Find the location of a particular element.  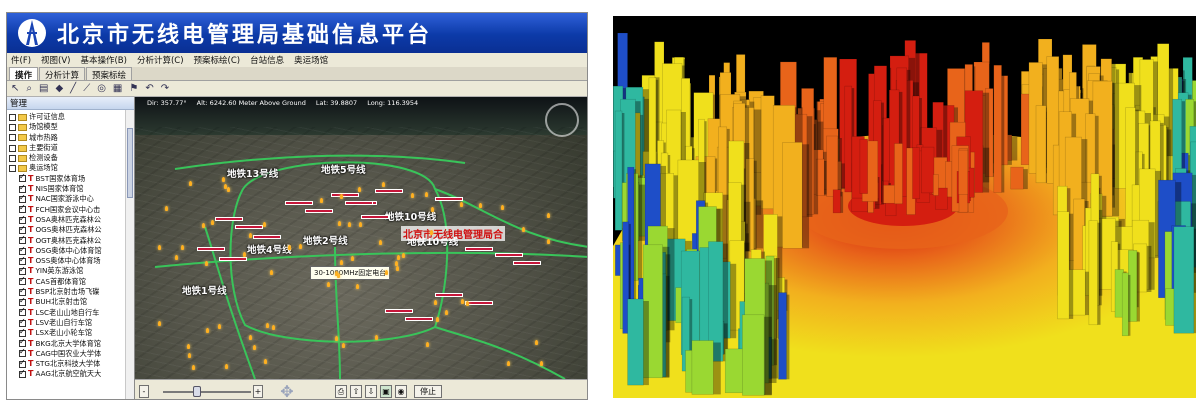

layer-tree-item: TNAC国家游泳中心 is located at coordinates (70, 198).